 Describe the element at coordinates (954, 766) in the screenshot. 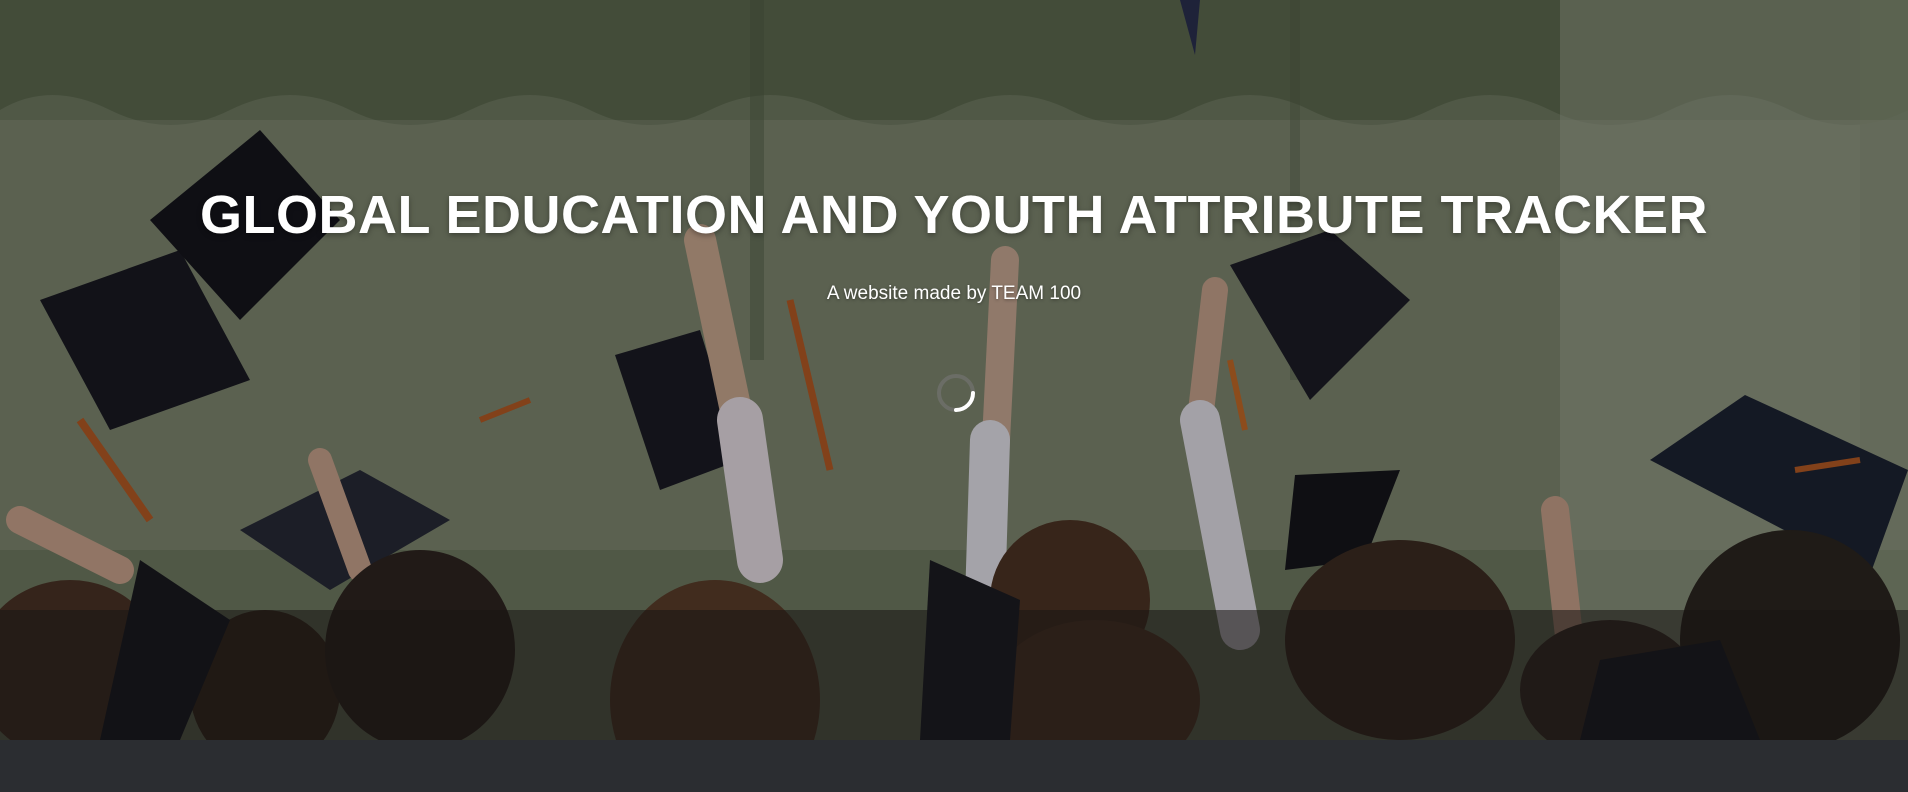

I see `footer-band` at that location.